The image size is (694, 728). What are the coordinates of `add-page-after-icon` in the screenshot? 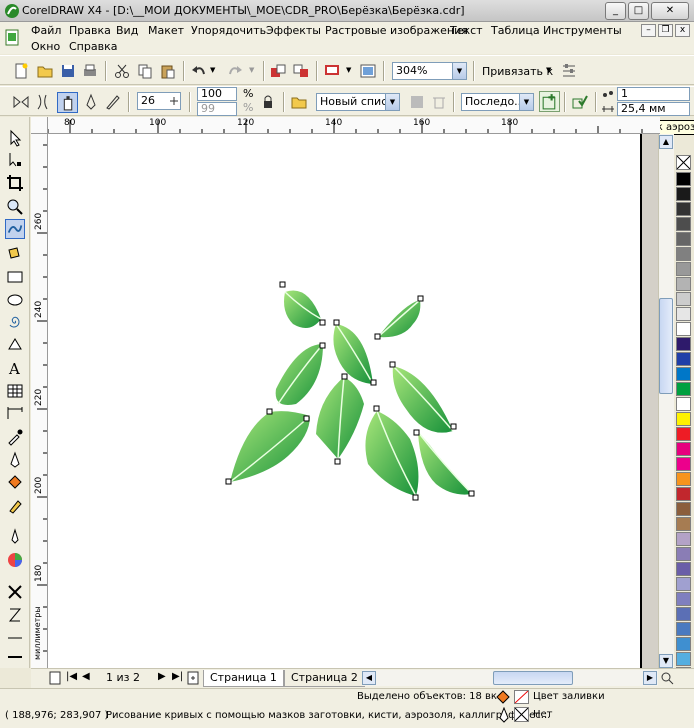 It's located at (193, 678).